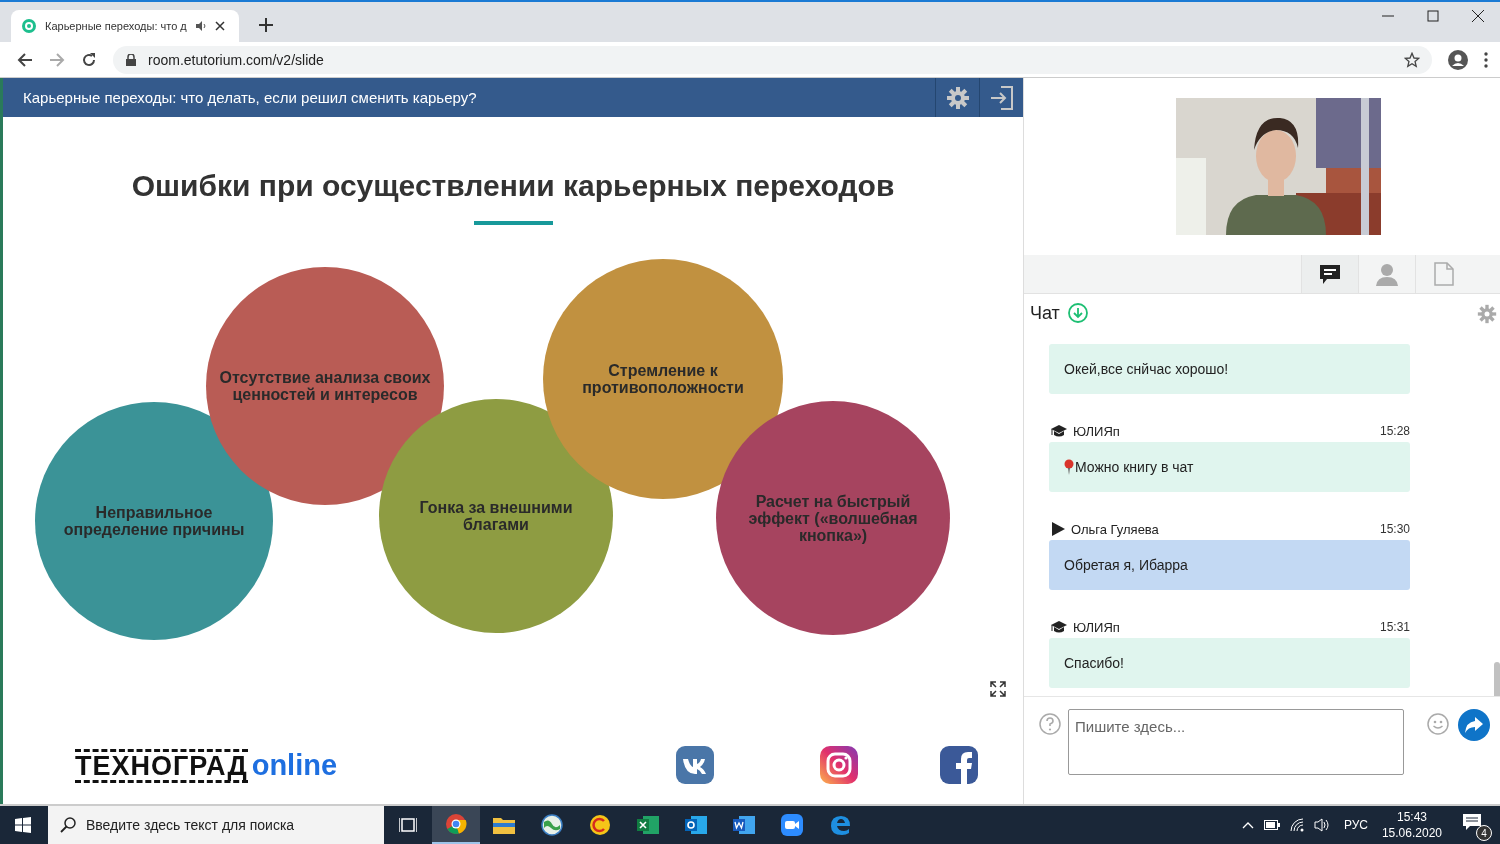  Describe the element at coordinates (1484, 833) in the screenshot. I see `notification-count: 4` at that location.